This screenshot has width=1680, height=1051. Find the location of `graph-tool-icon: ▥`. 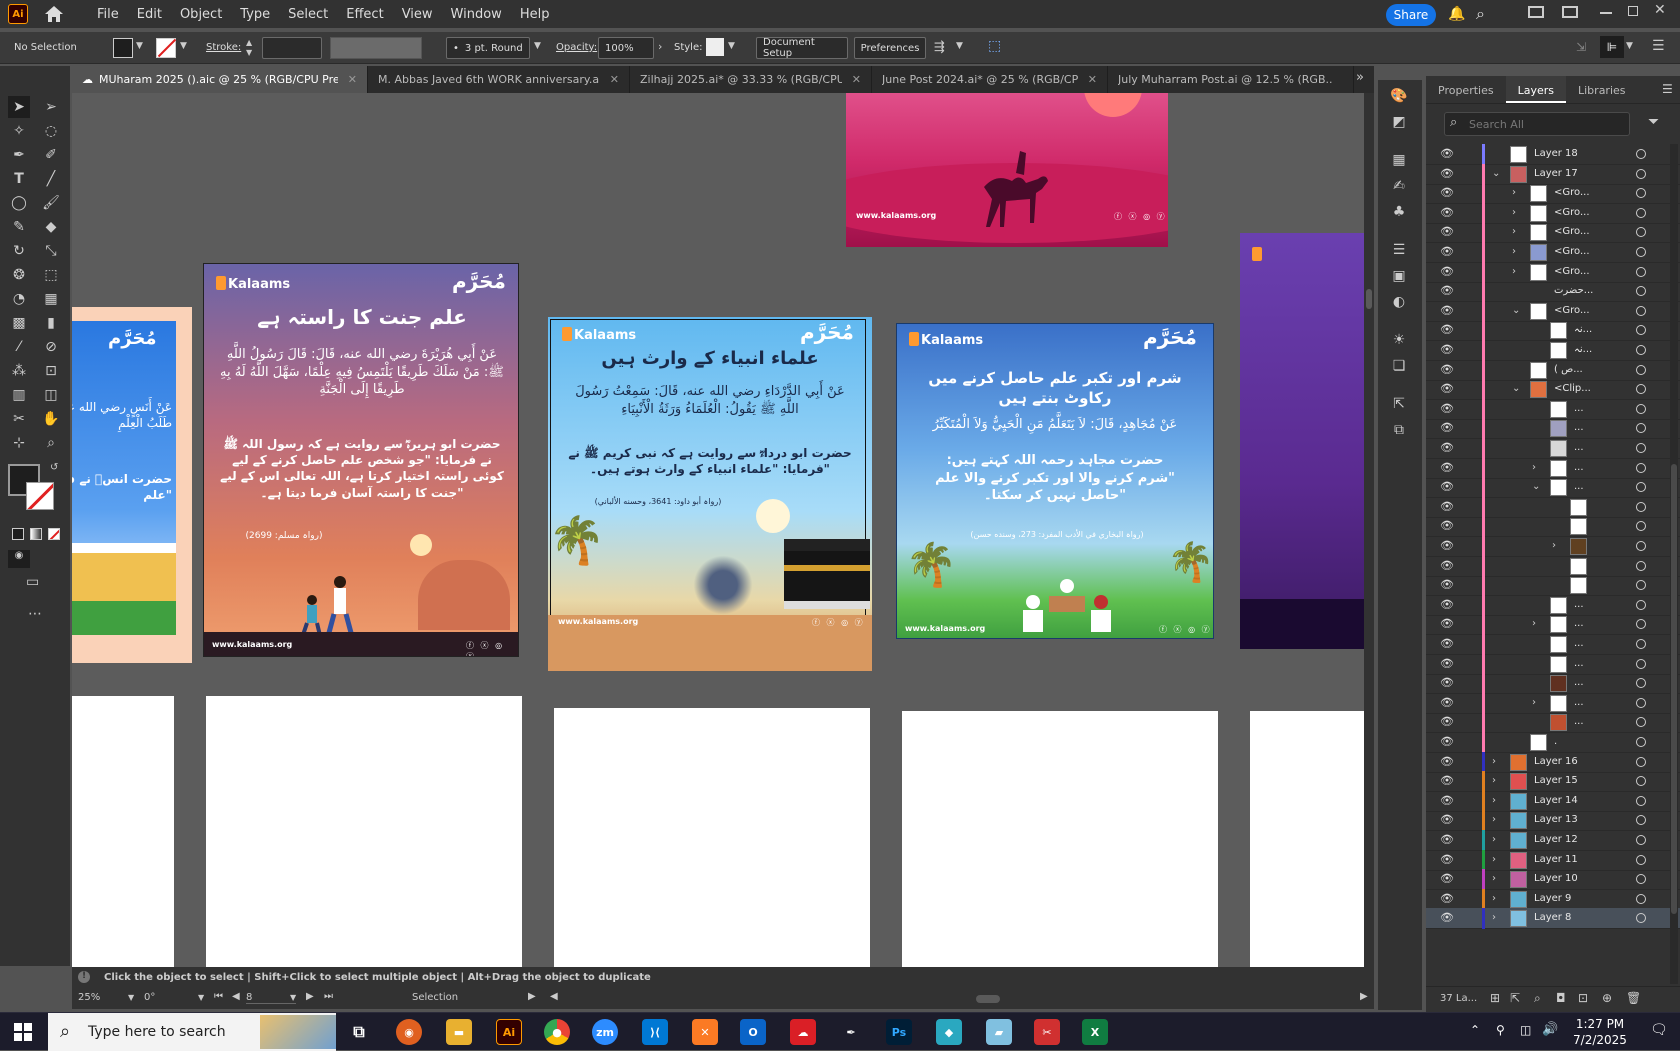

graph-tool-icon: ▥ is located at coordinates (19, 395).